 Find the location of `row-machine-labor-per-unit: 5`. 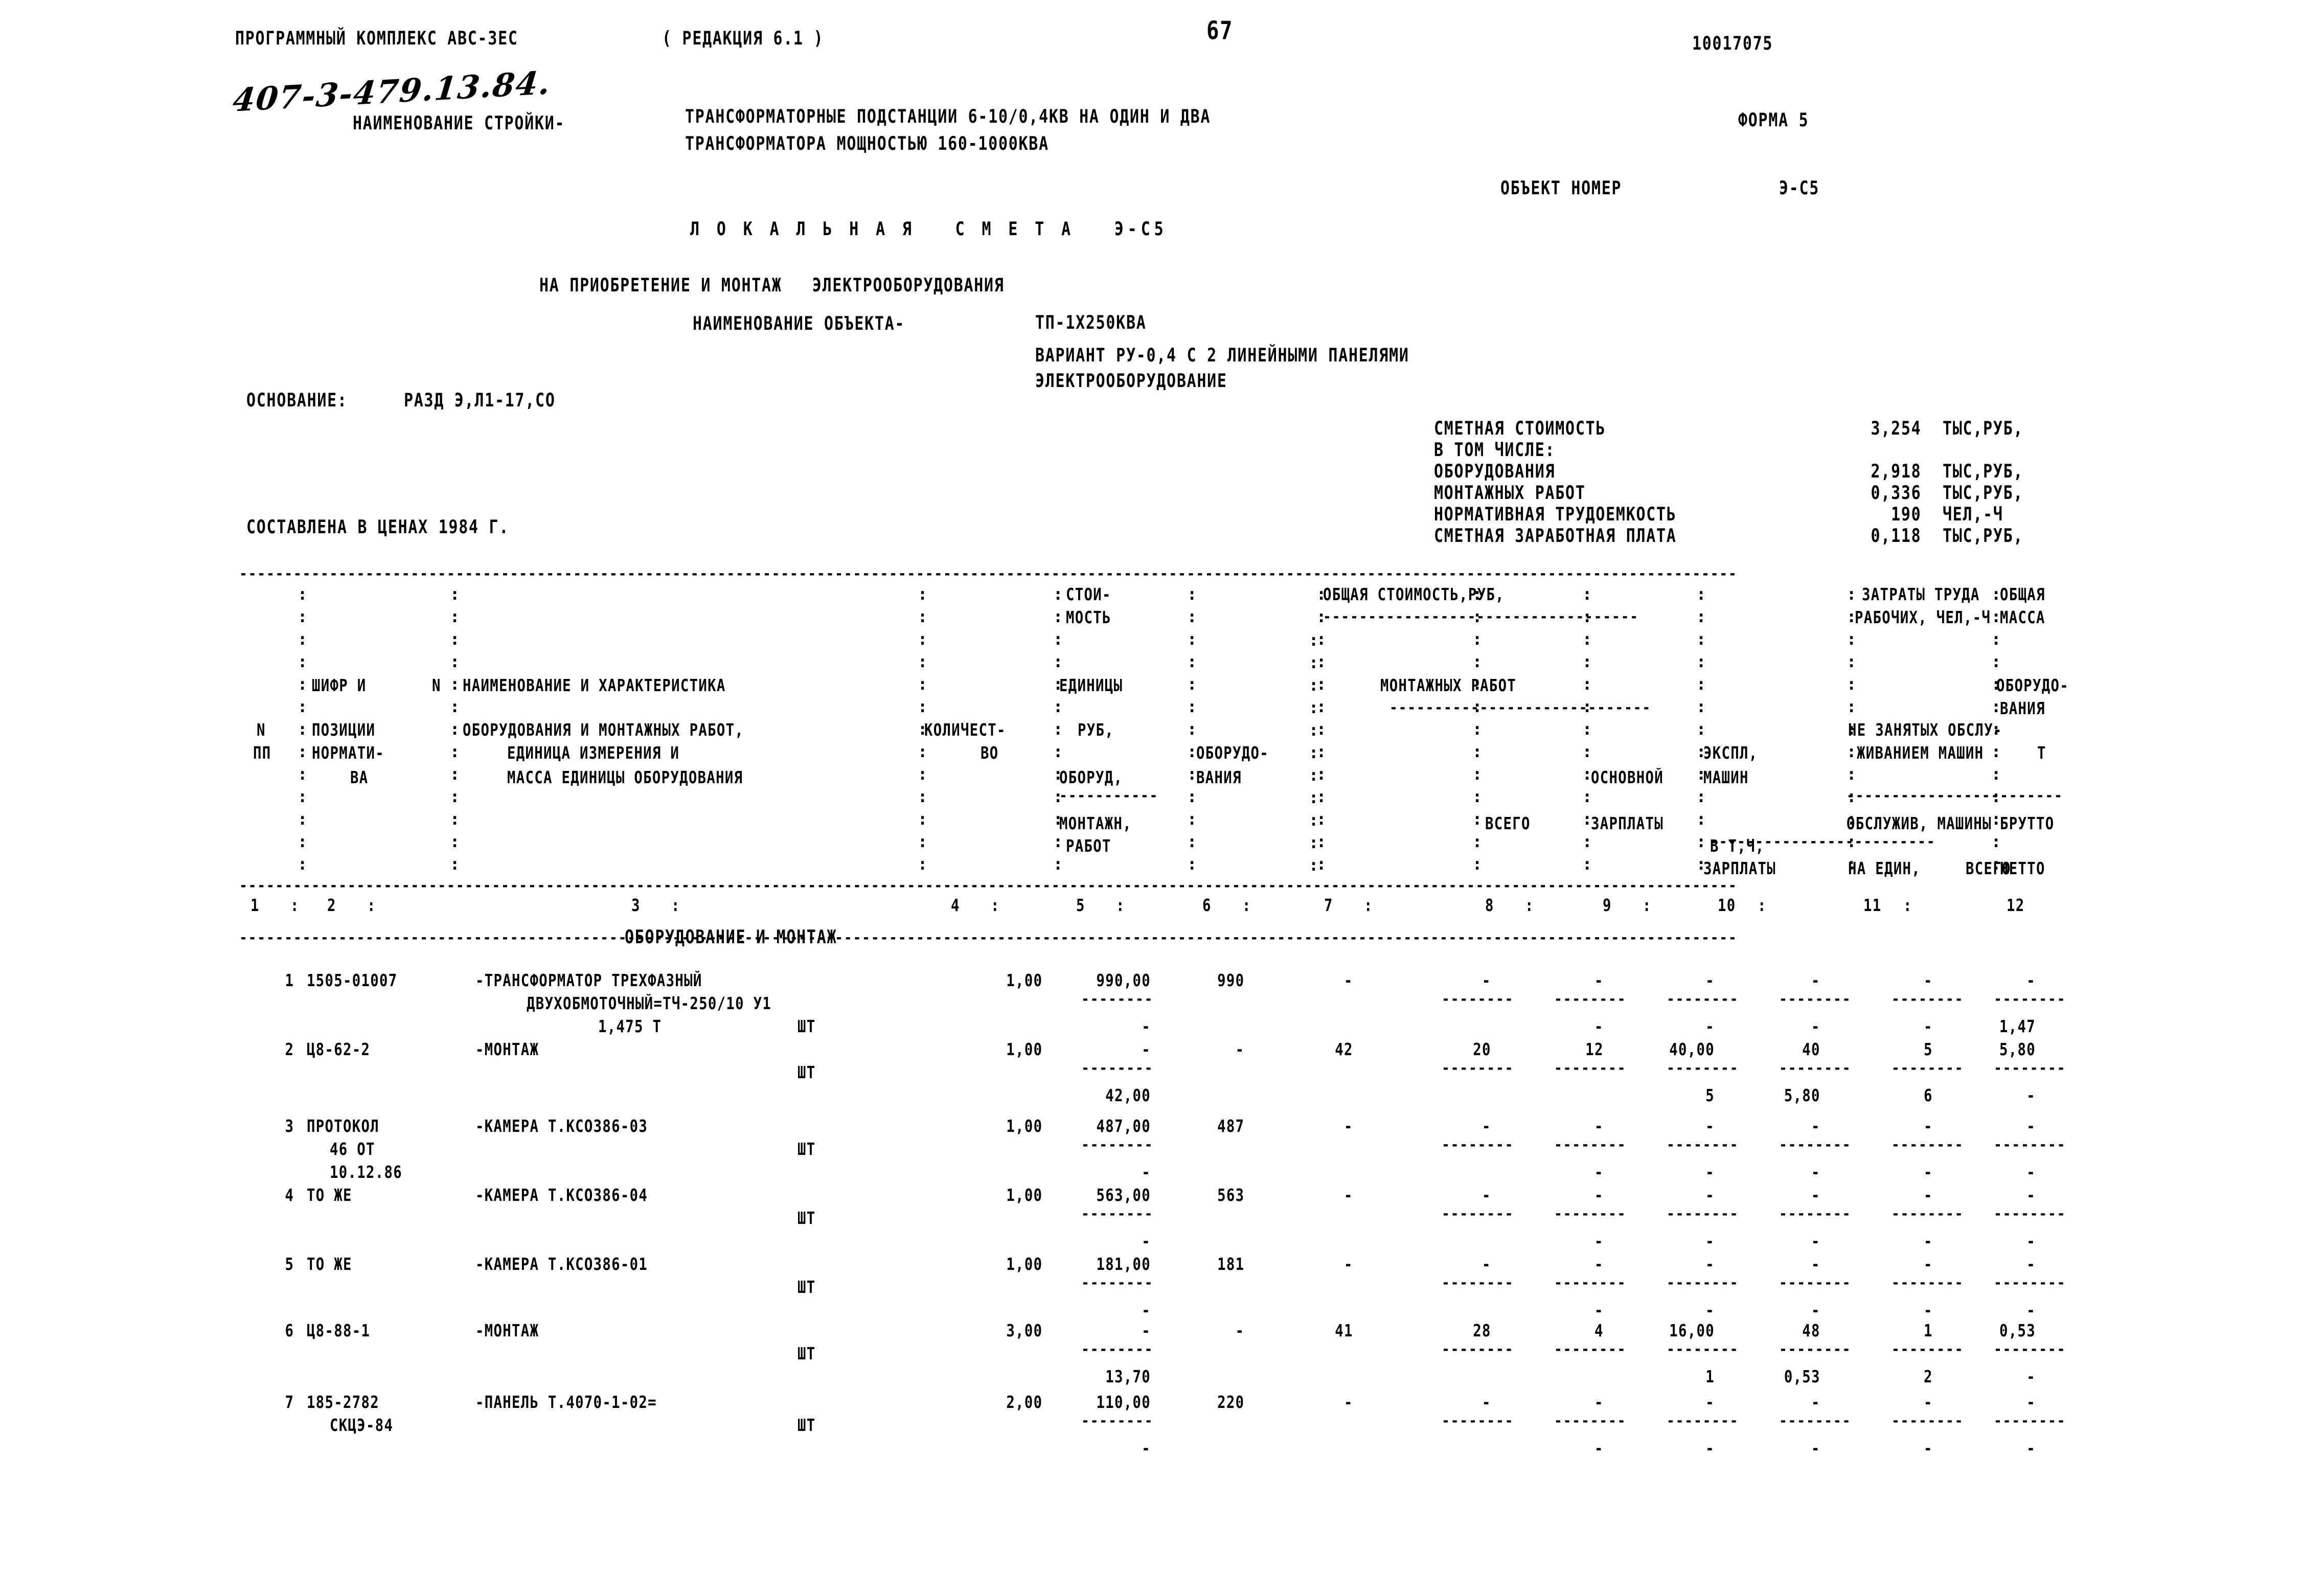

row-machine-labor-per-unit: 5 is located at coordinates (1928, 1050).